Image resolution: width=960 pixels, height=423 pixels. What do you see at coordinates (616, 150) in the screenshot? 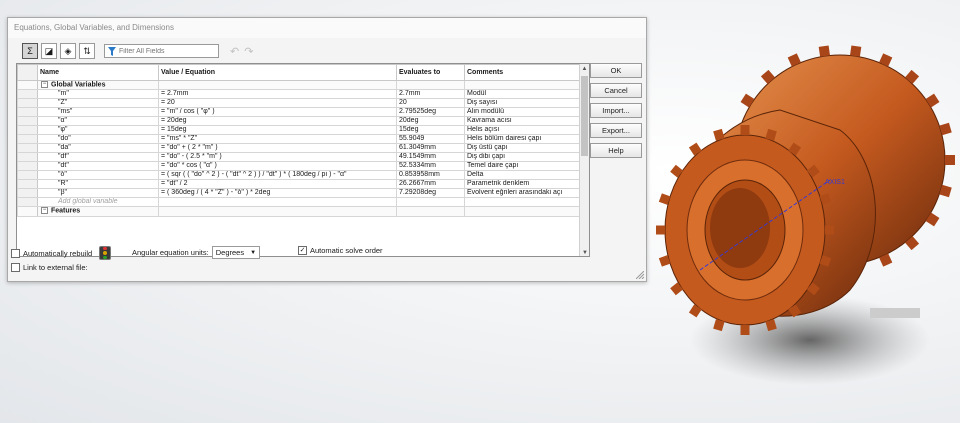
I see `help-button: Help` at bounding box center [616, 150].